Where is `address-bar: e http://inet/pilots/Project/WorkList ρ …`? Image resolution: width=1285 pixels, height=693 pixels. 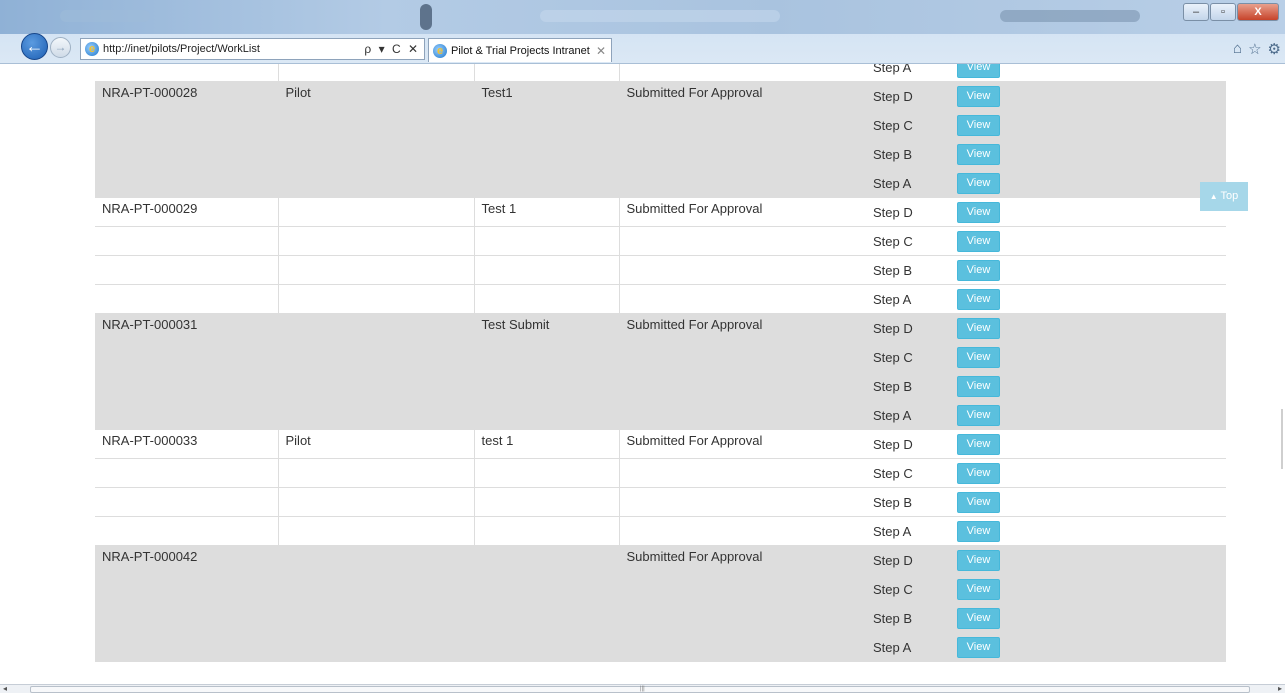
address-bar: e http://inet/pilots/Project/WorkList ρ … is located at coordinates (252, 49).